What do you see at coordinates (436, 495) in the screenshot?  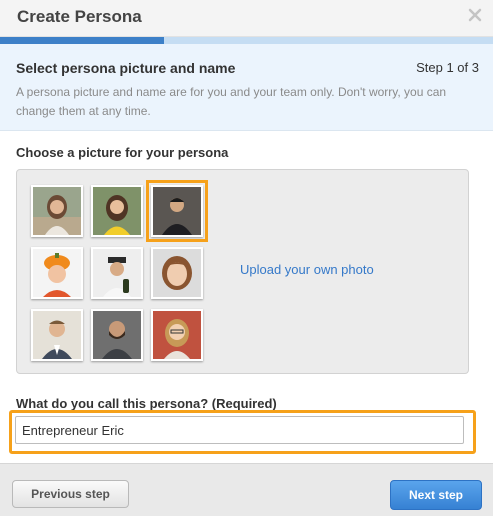 I see `next-step-button: Next step` at bounding box center [436, 495].